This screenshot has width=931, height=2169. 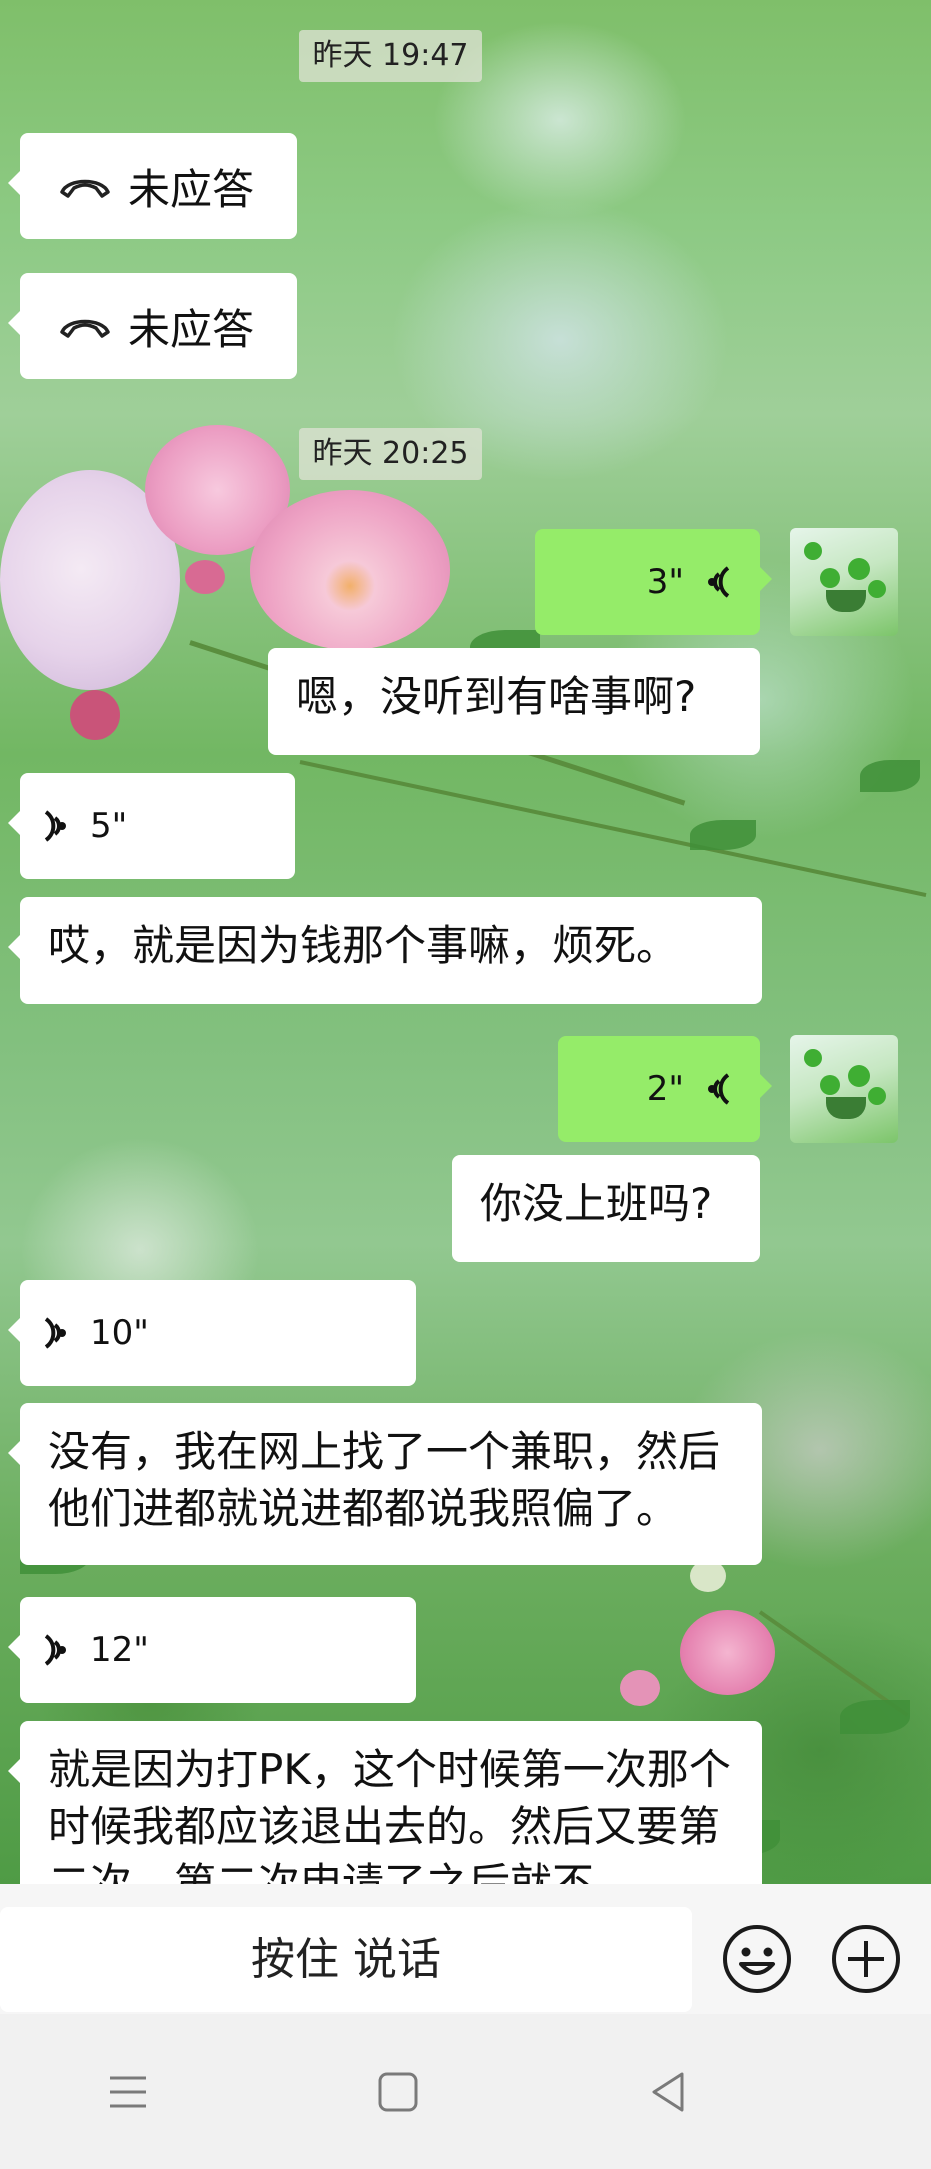 I want to click on back-triangle-icon, so click(x=668, y=2092).